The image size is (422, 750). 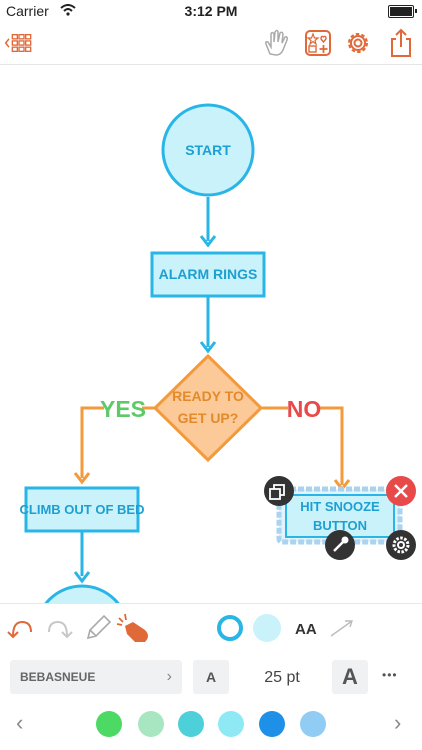 I want to click on font-row: BEBASNEUE › A 25 pt A •••, so click(x=211, y=677).